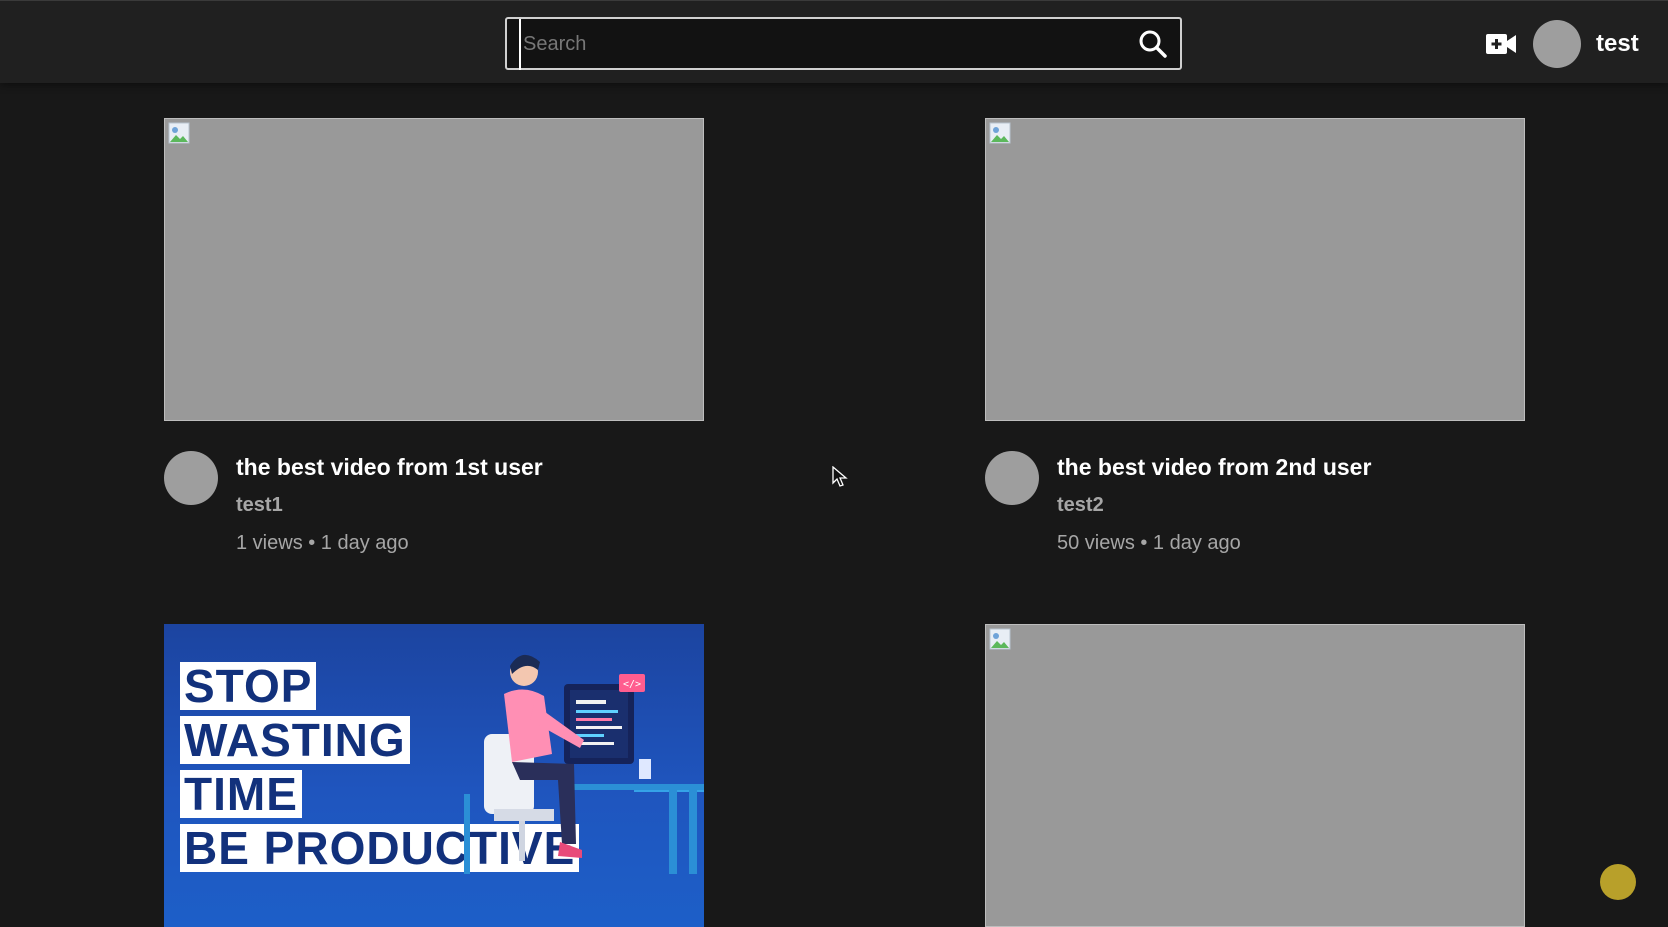 Image resolution: width=1668 pixels, height=927 pixels. I want to click on search-input, so click(817, 44).